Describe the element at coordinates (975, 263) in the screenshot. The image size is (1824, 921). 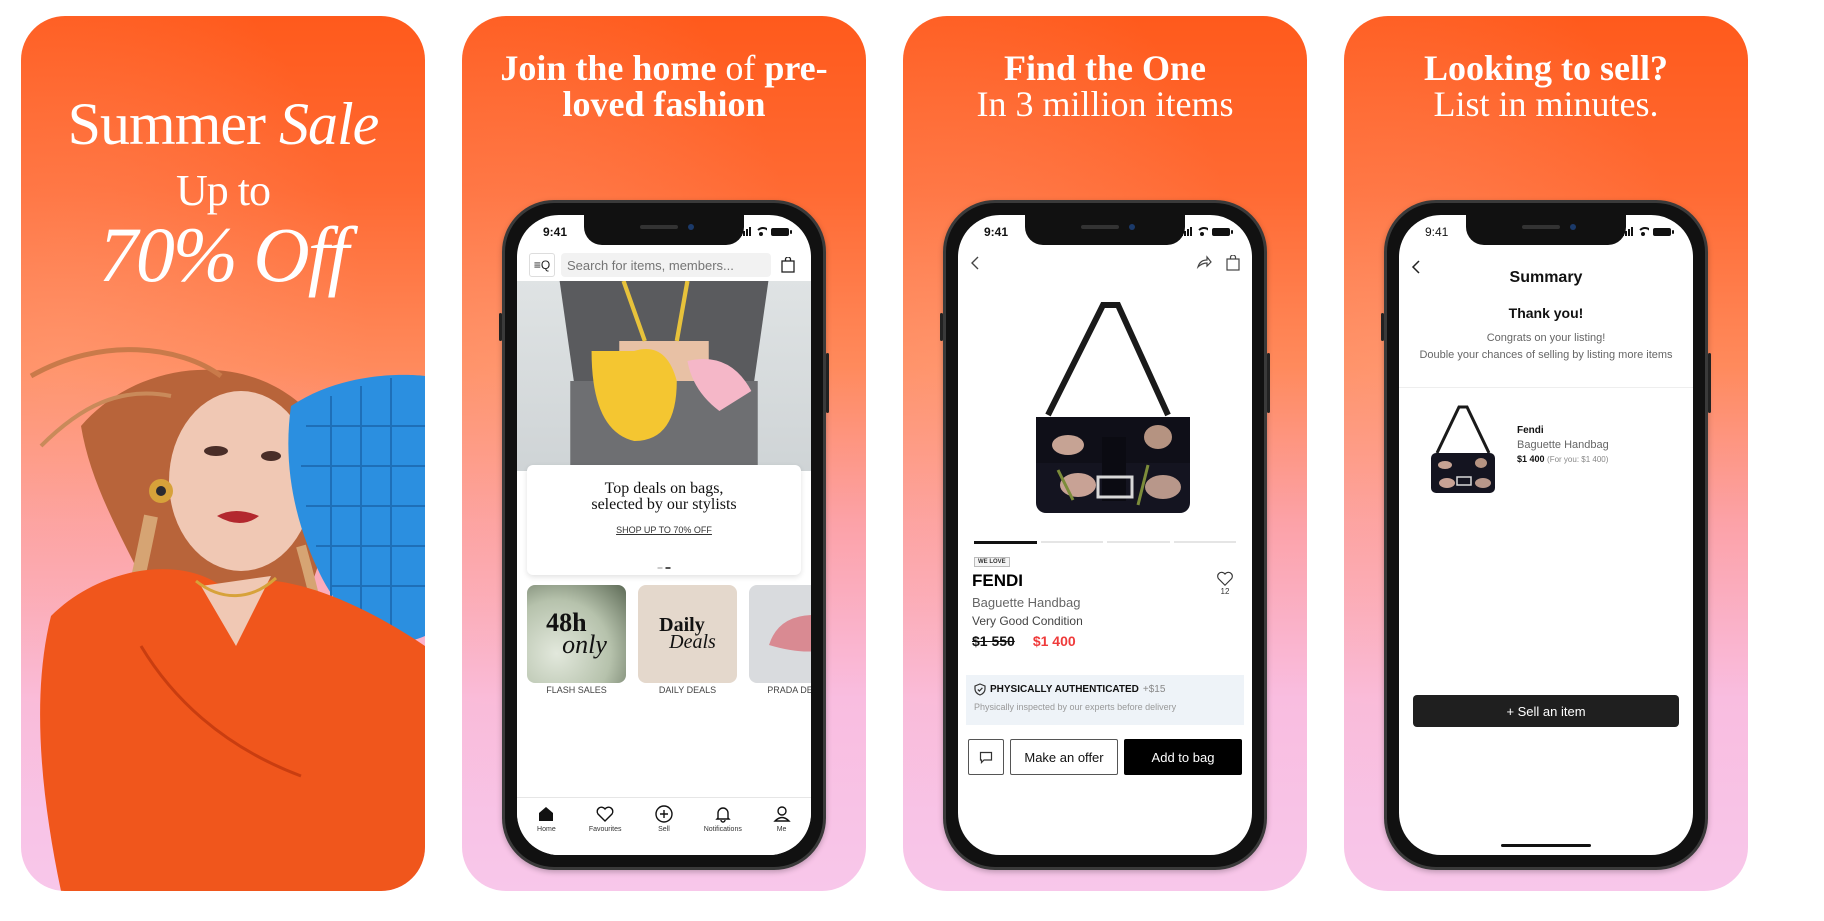
I see `back-chevron-icon` at that location.